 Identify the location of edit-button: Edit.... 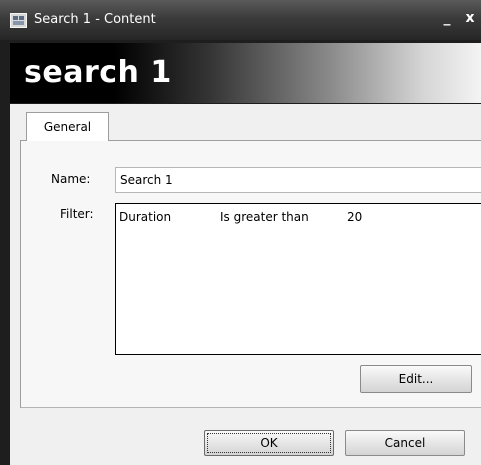
(416, 379).